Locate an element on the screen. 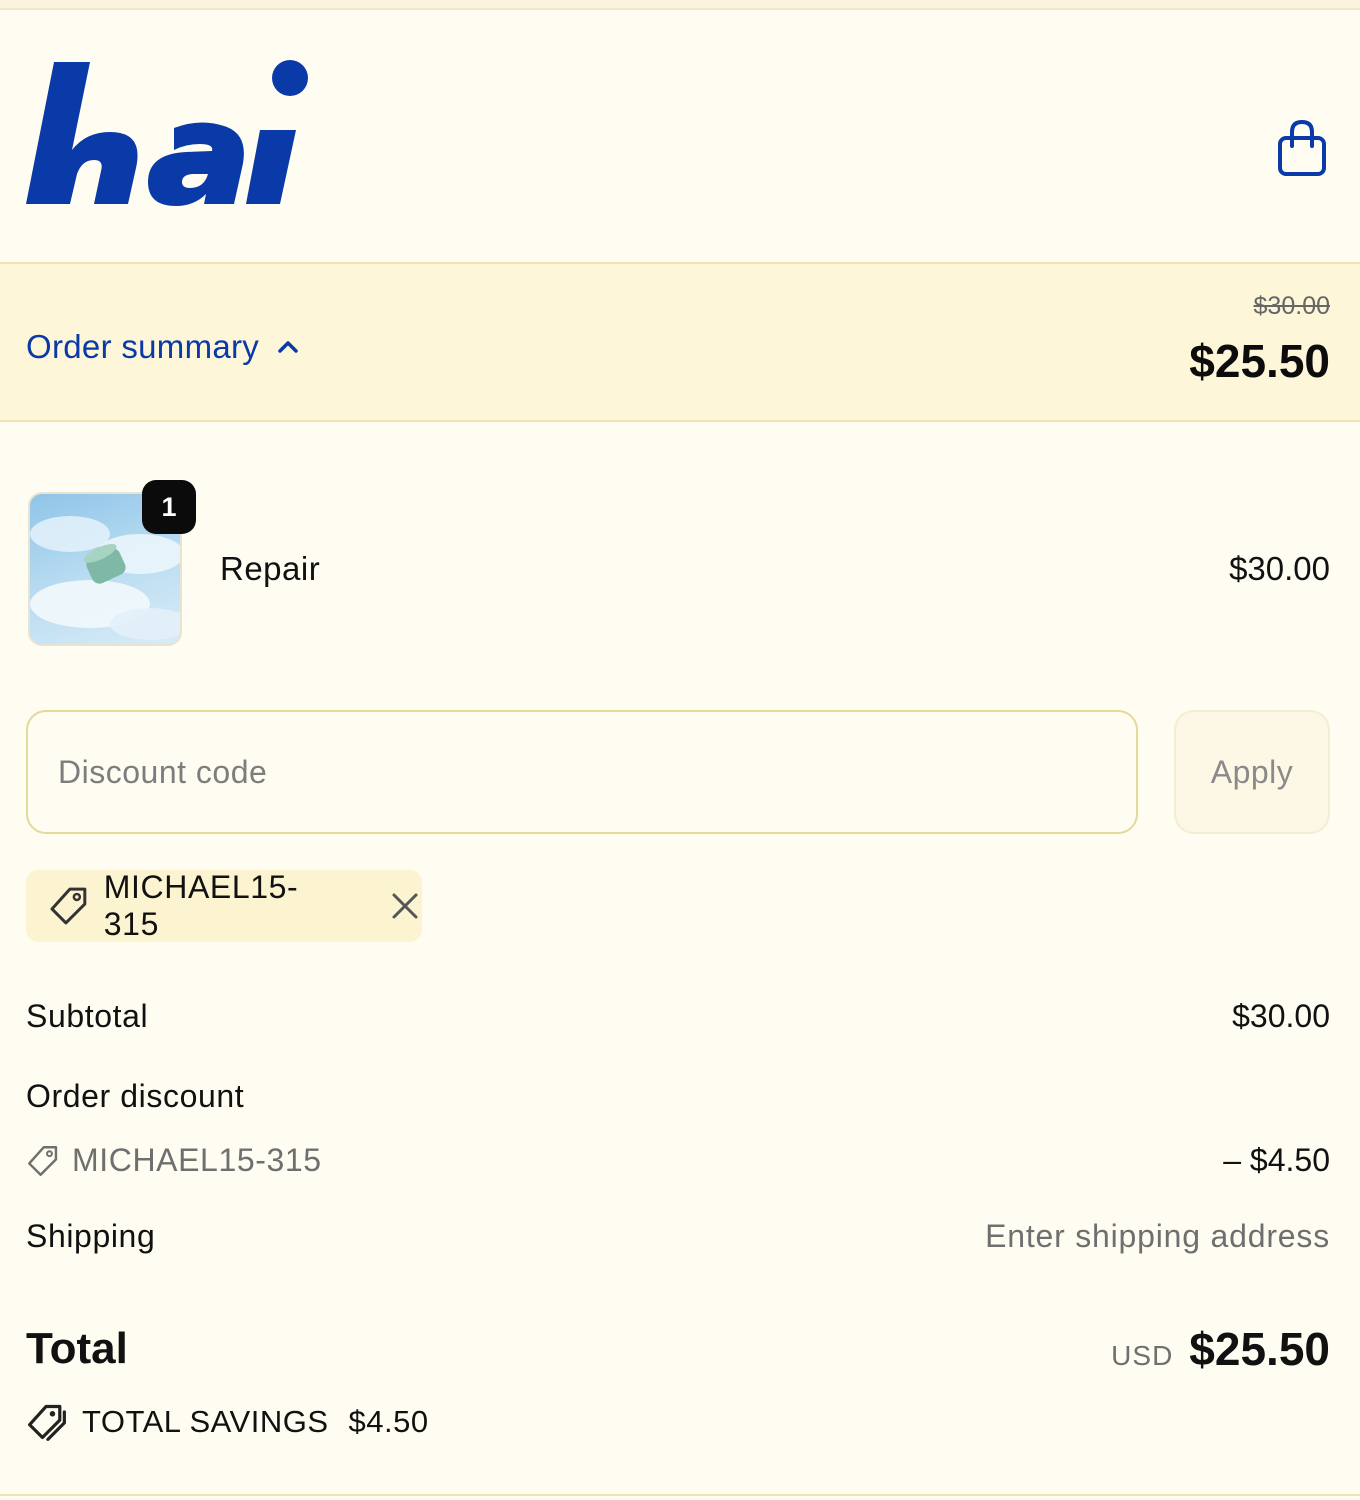 Image resolution: width=1360 pixels, height=1500 pixels. brand-logo is located at coordinates (169, 133).